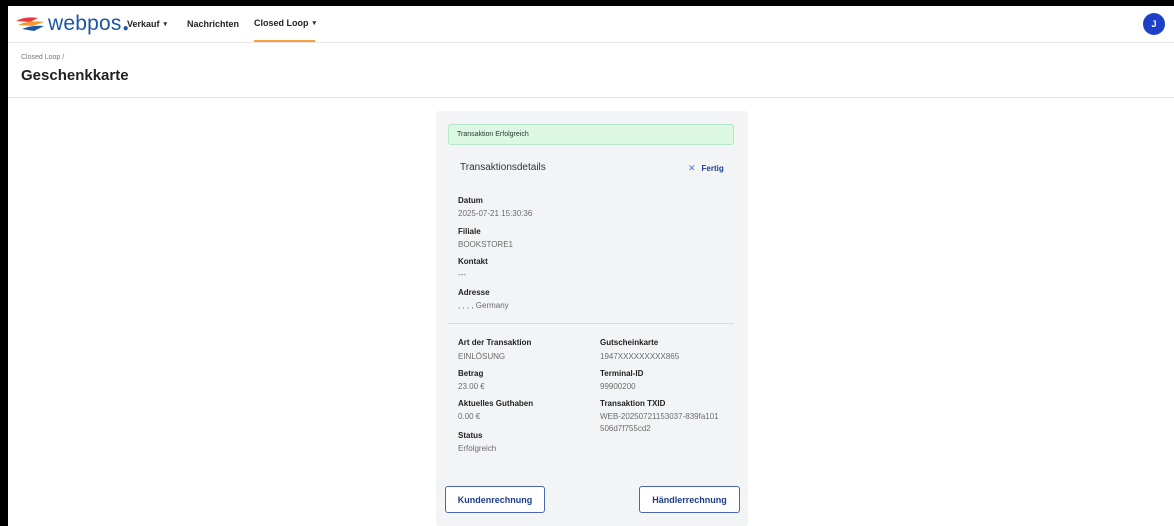 Image resolution: width=1174 pixels, height=526 pixels. I want to click on txid-value-line2: 506d7f755cd2, so click(625, 428).